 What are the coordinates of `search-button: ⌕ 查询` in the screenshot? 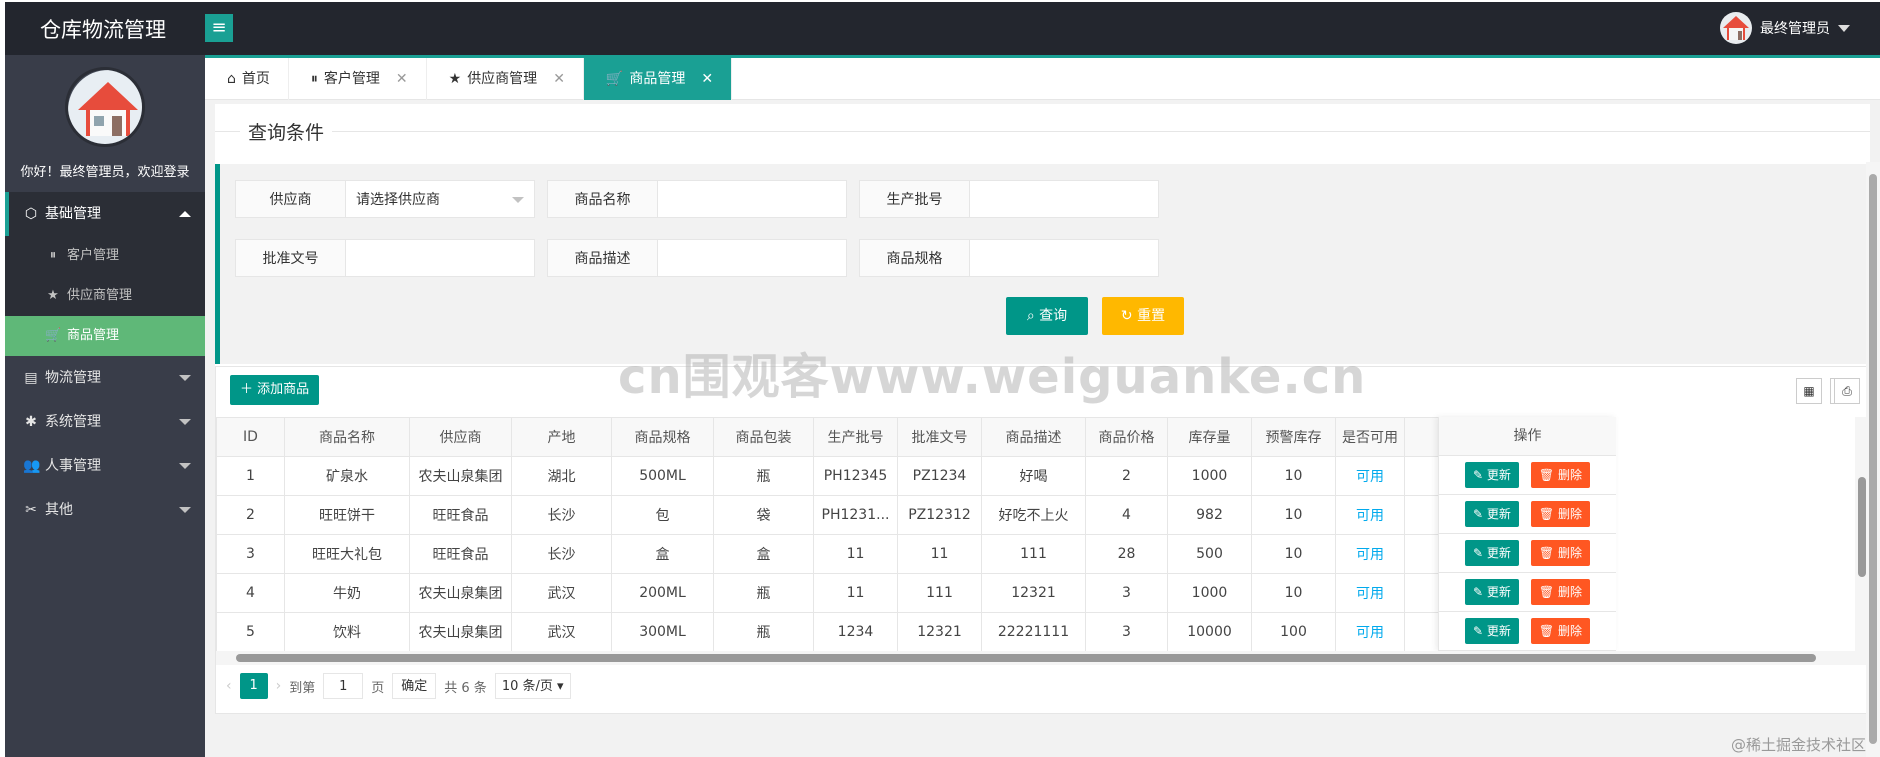 It's located at (1047, 316).